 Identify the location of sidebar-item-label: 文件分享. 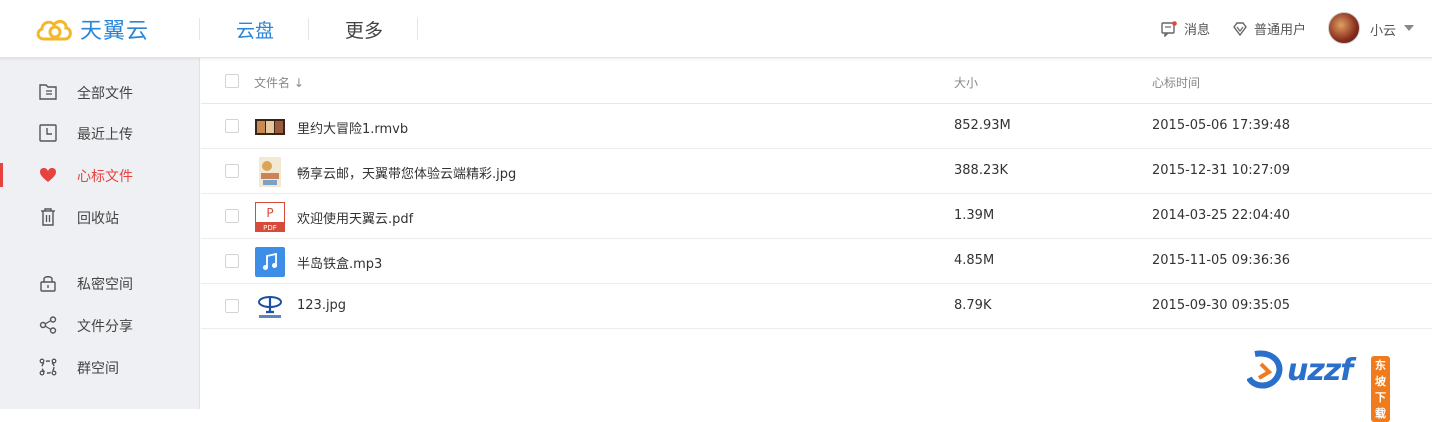
(105, 327).